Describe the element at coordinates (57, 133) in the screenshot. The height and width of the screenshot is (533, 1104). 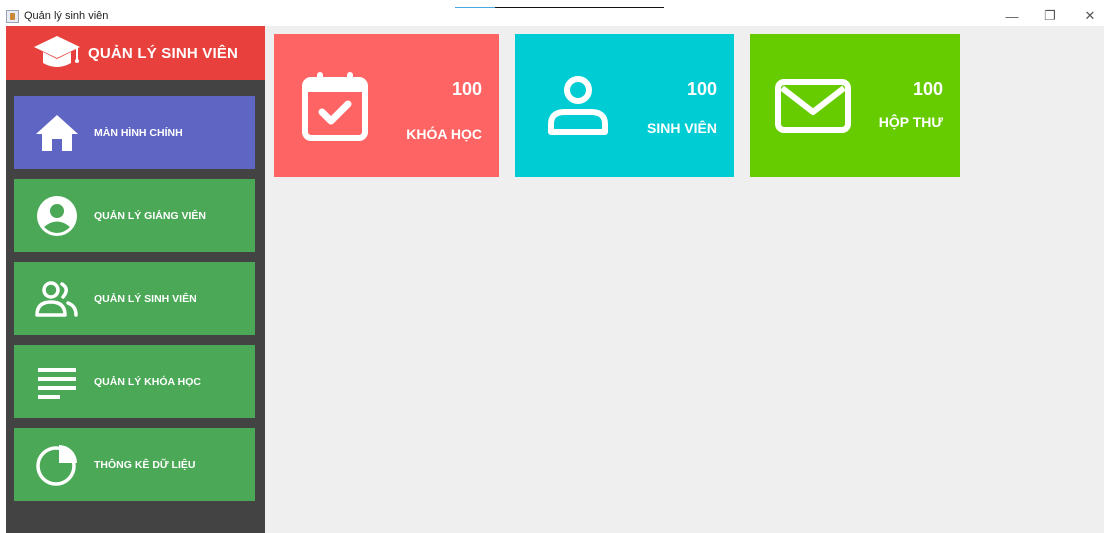
I see `home-icon` at that location.